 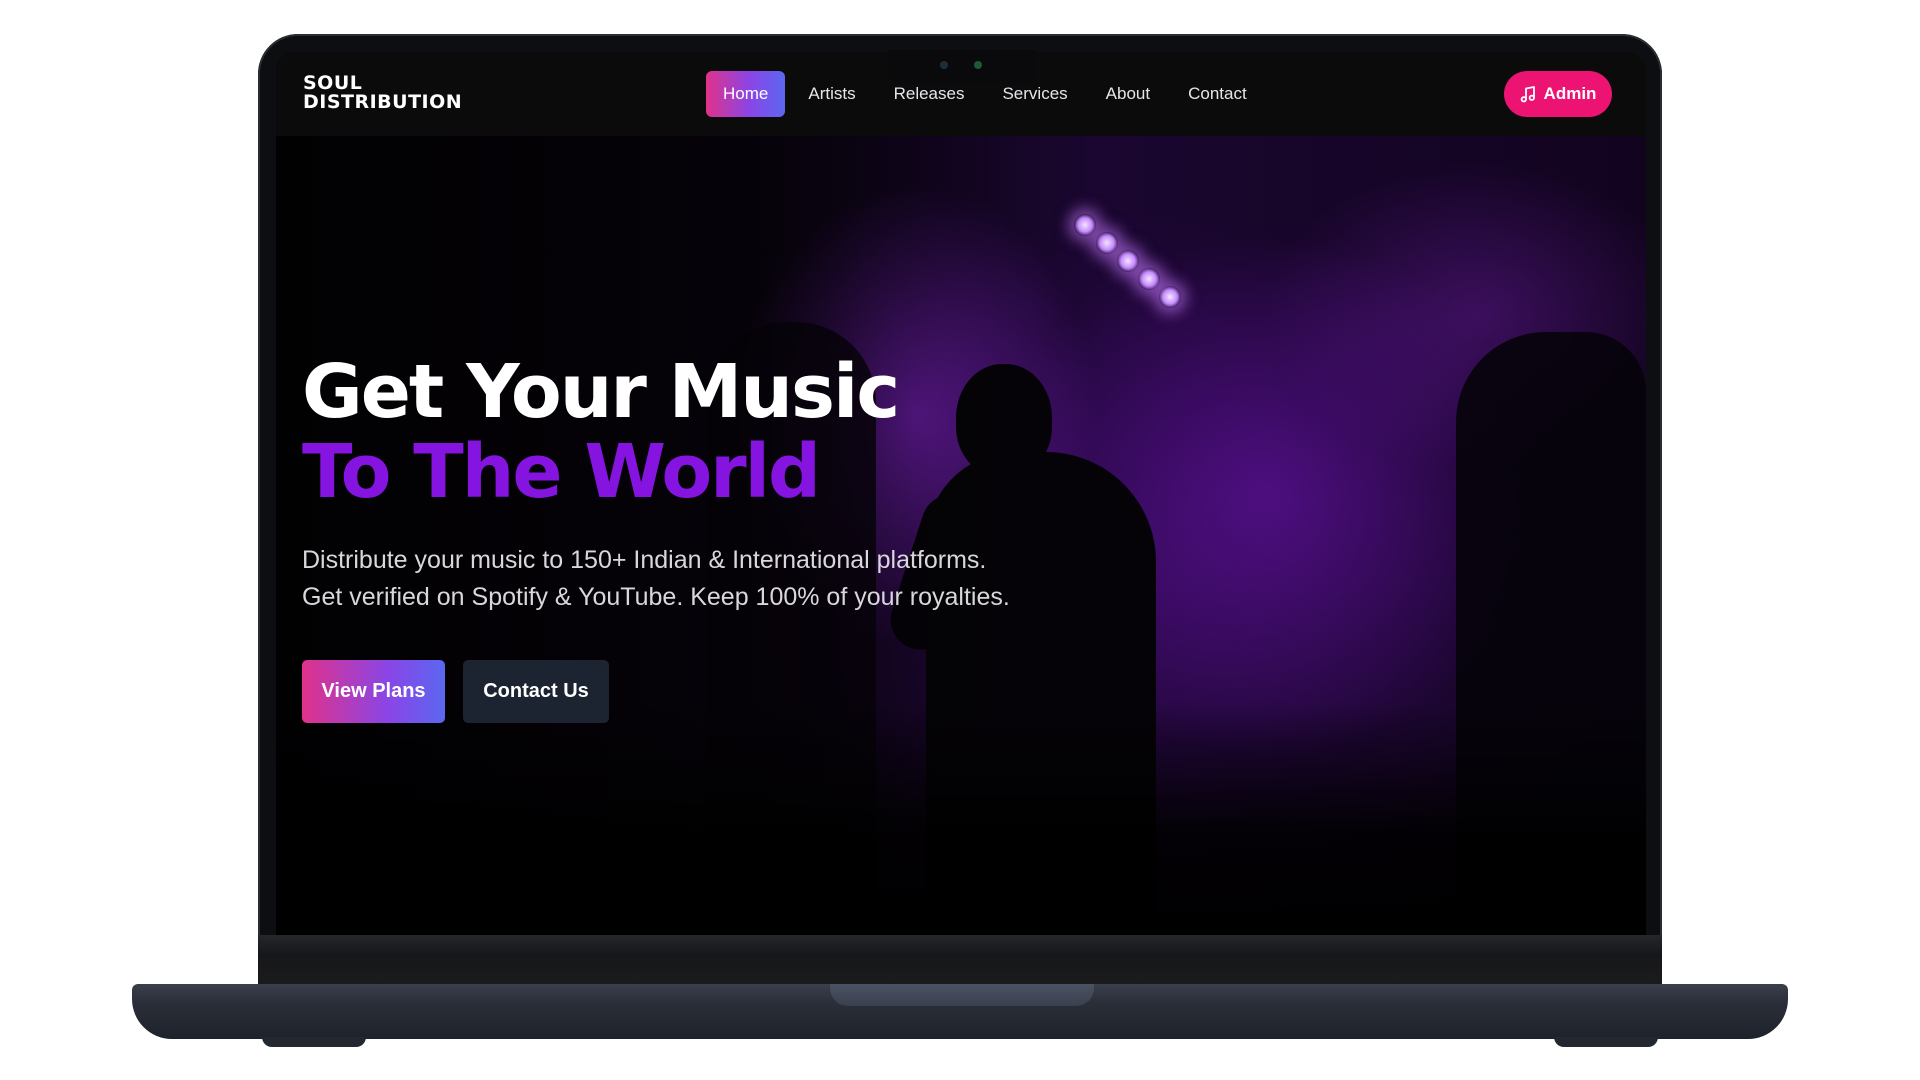 What do you see at coordinates (1606, 1042) in the screenshot?
I see `laptop-foot-right` at bounding box center [1606, 1042].